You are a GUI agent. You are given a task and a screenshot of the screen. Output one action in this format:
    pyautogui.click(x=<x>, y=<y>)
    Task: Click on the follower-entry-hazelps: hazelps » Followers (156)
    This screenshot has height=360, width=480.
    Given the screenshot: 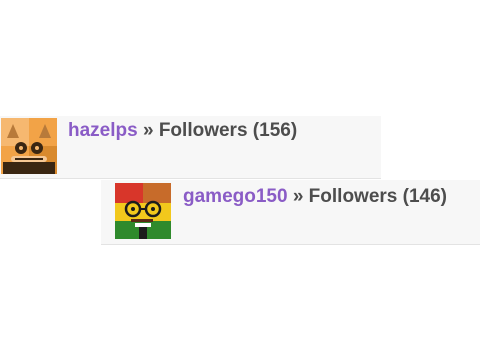 What is the action you would take?
    pyautogui.click(x=190, y=147)
    